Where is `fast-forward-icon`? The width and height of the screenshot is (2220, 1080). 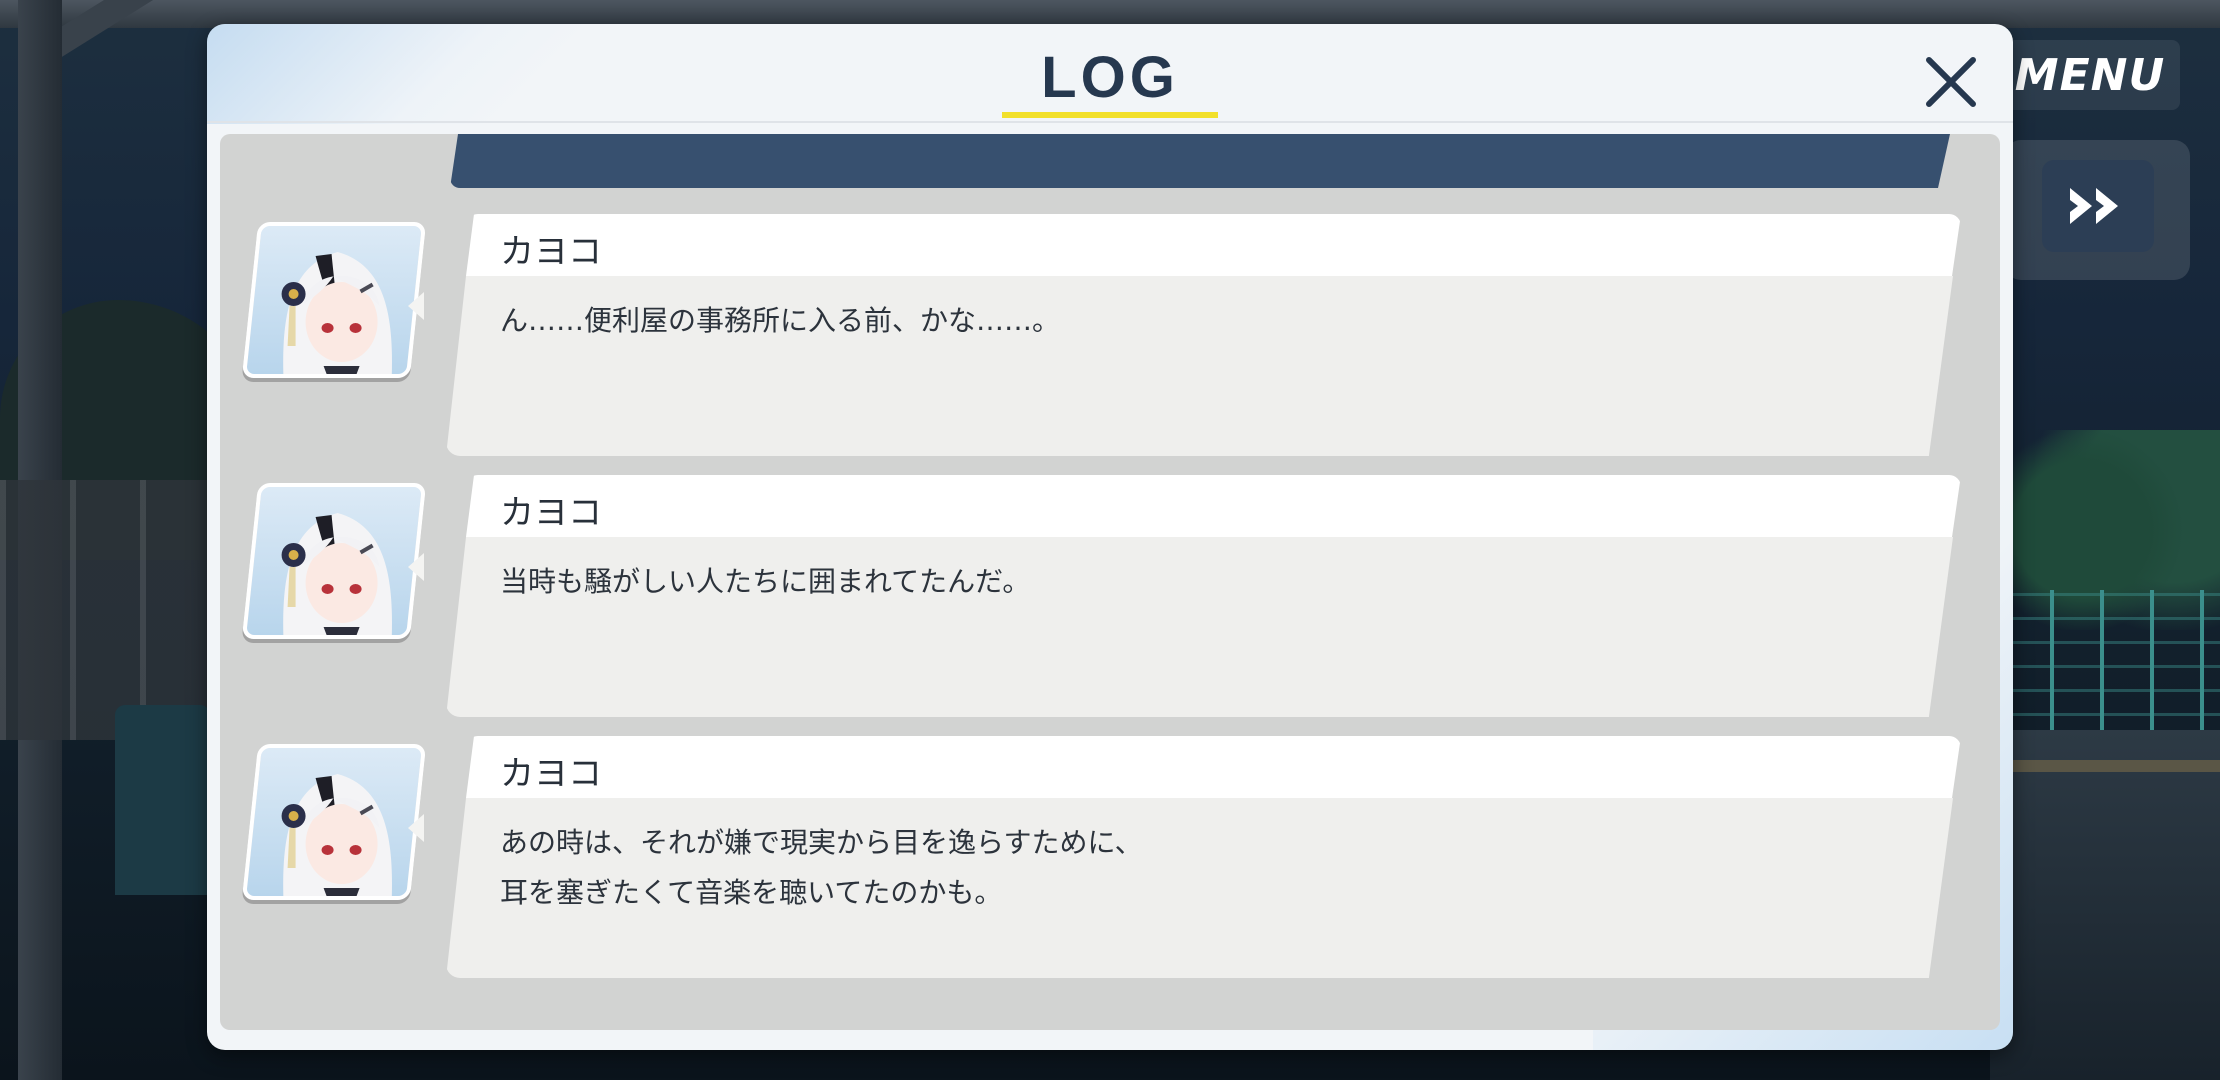 fast-forward-icon is located at coordinates (2094, 206).